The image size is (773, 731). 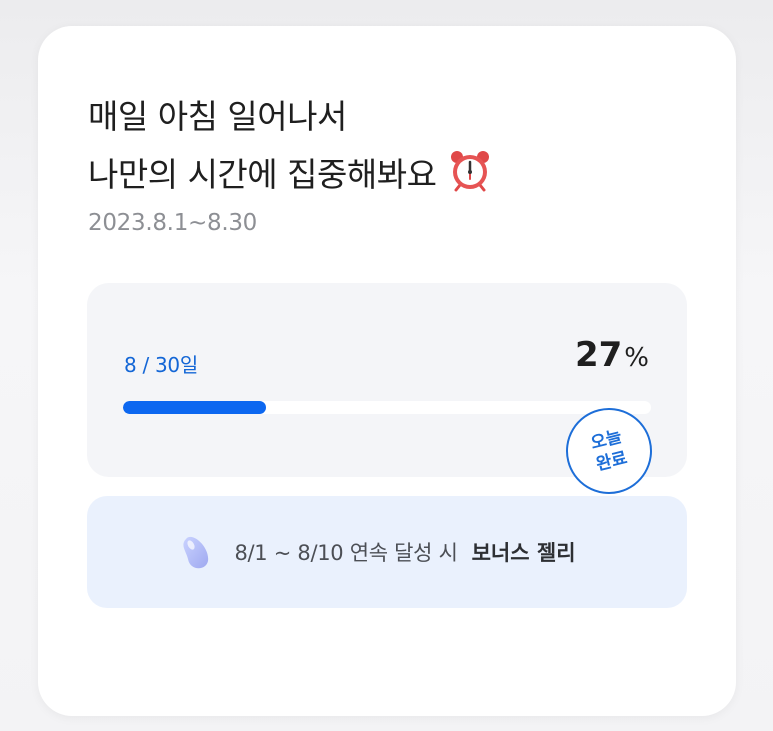 I want to click on progress-bar, so click(x=387, y=407).